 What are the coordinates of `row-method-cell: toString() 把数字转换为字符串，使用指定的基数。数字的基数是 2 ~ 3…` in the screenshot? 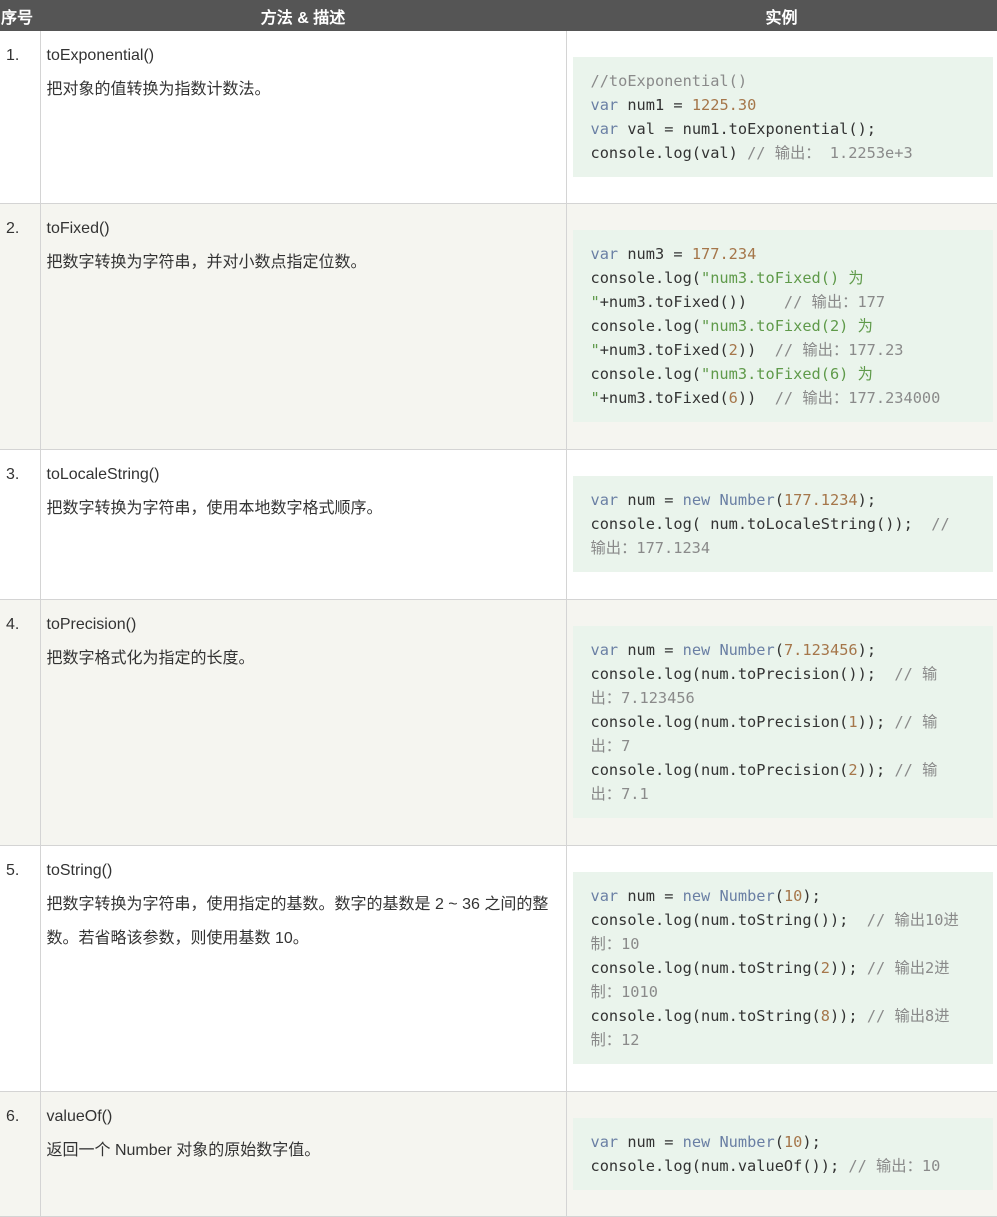 It's located at (303, 968).